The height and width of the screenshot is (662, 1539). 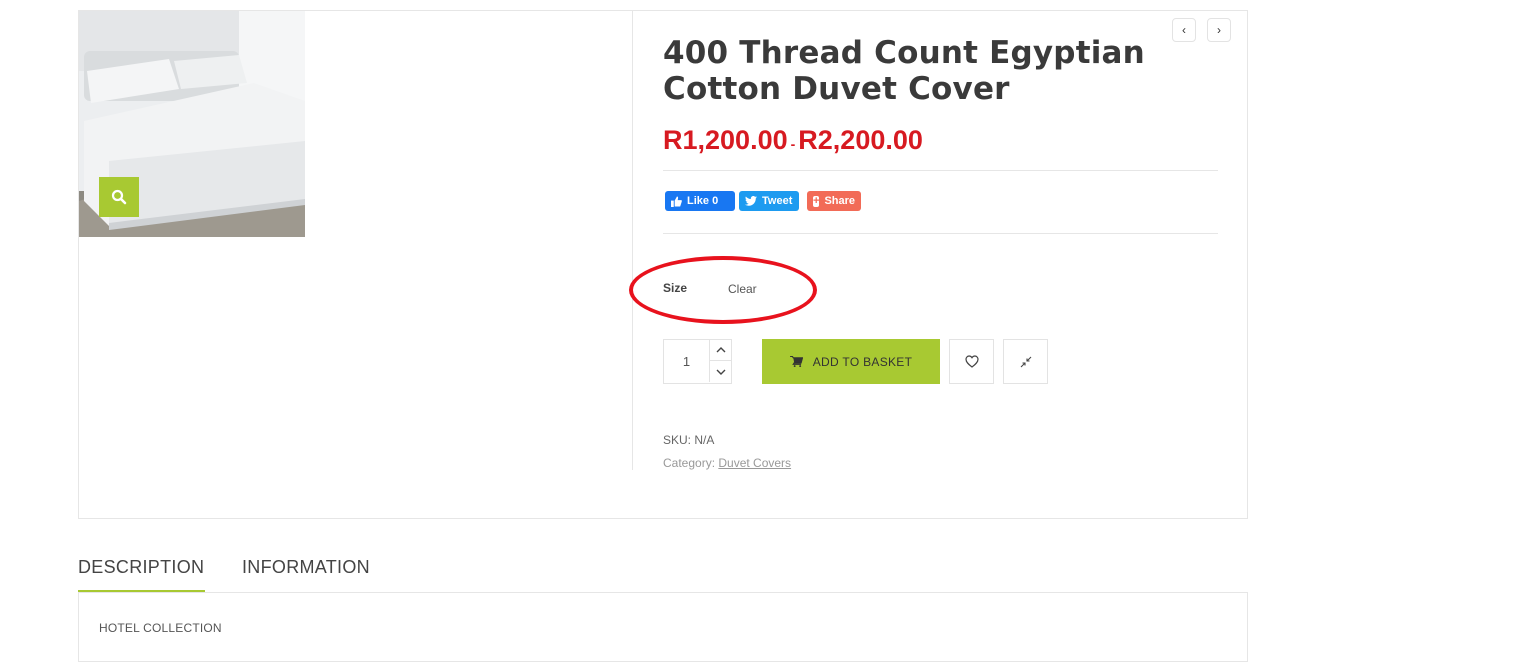 What do you see at coordinates (676, 201) in the screenshot?
I see `thumbs-up-icon` at bounding box center [676, 201].